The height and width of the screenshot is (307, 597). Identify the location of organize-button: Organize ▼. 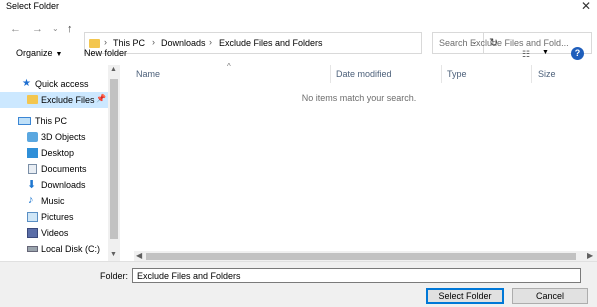
(39, 53).